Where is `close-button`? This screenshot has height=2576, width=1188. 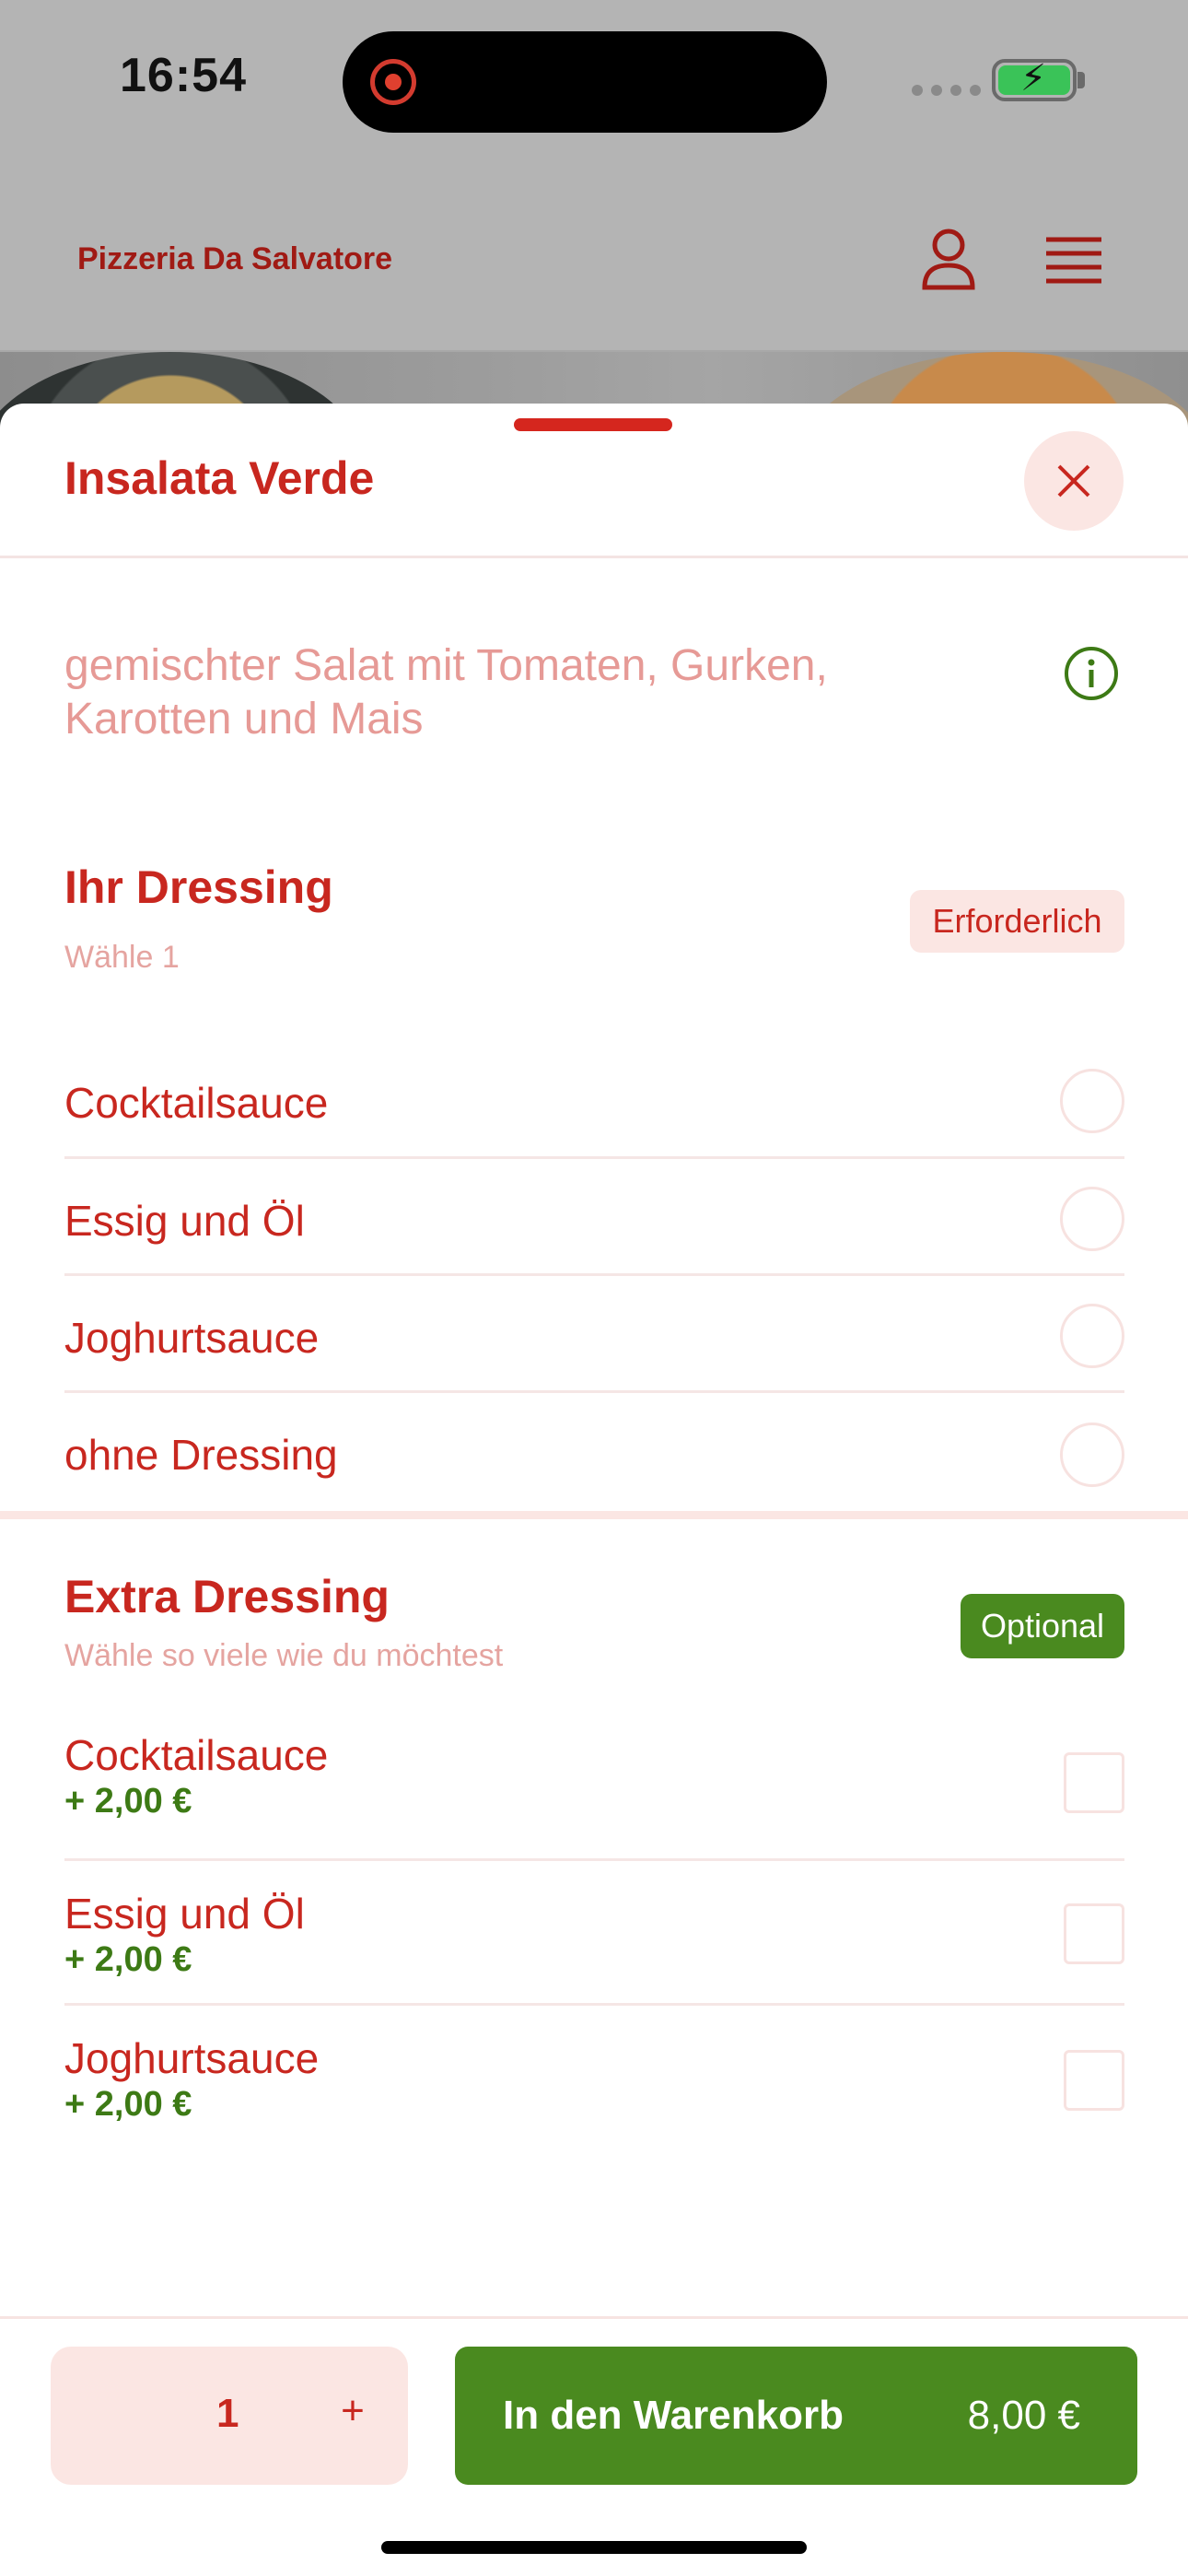
close-button is located at coordinates (1074, 481).